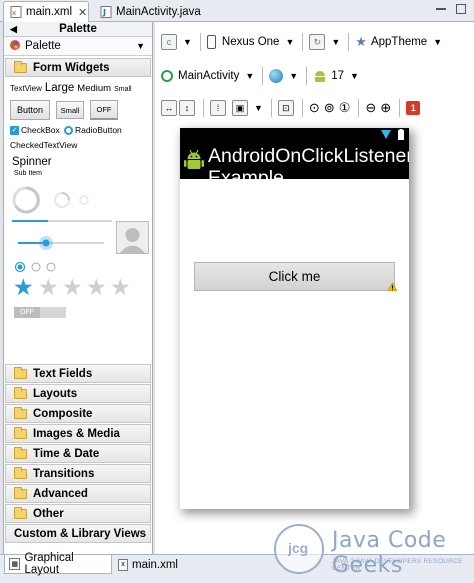  I want to click on action-bar: AndroidOnClickListenerExample, so click(294, 160).